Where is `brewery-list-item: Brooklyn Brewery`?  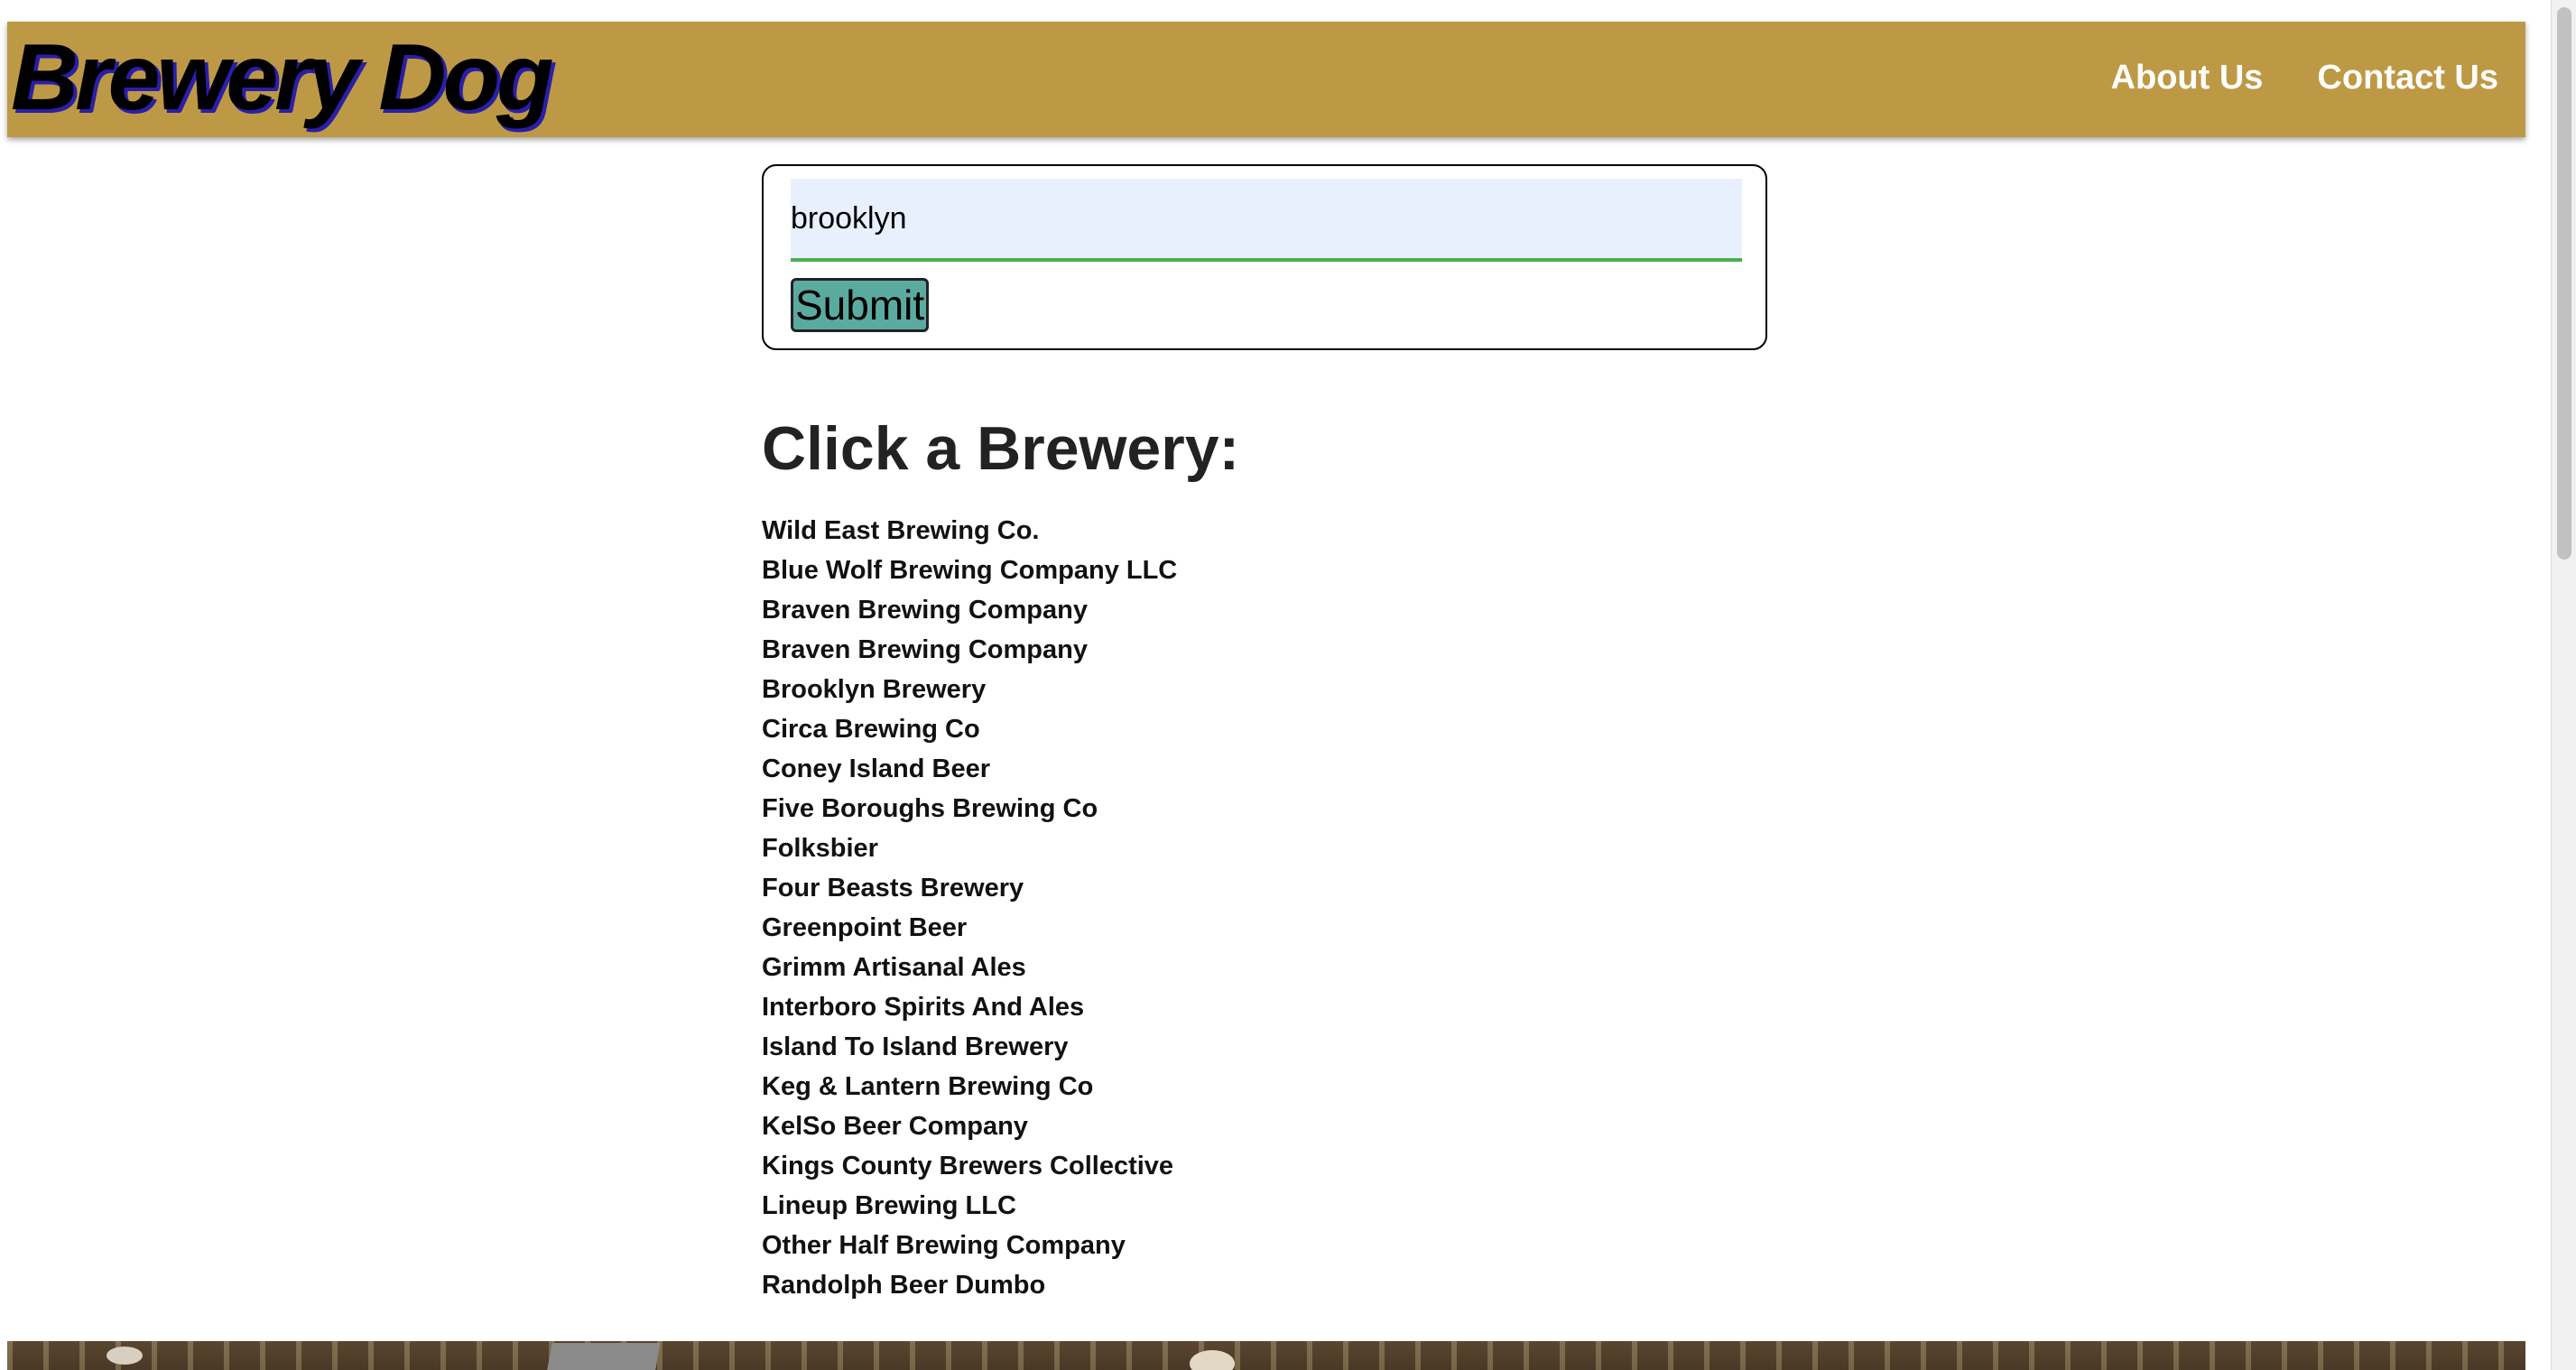
brewery-list-item: Brooklyn Brewery is located at coordinates (970, 689).